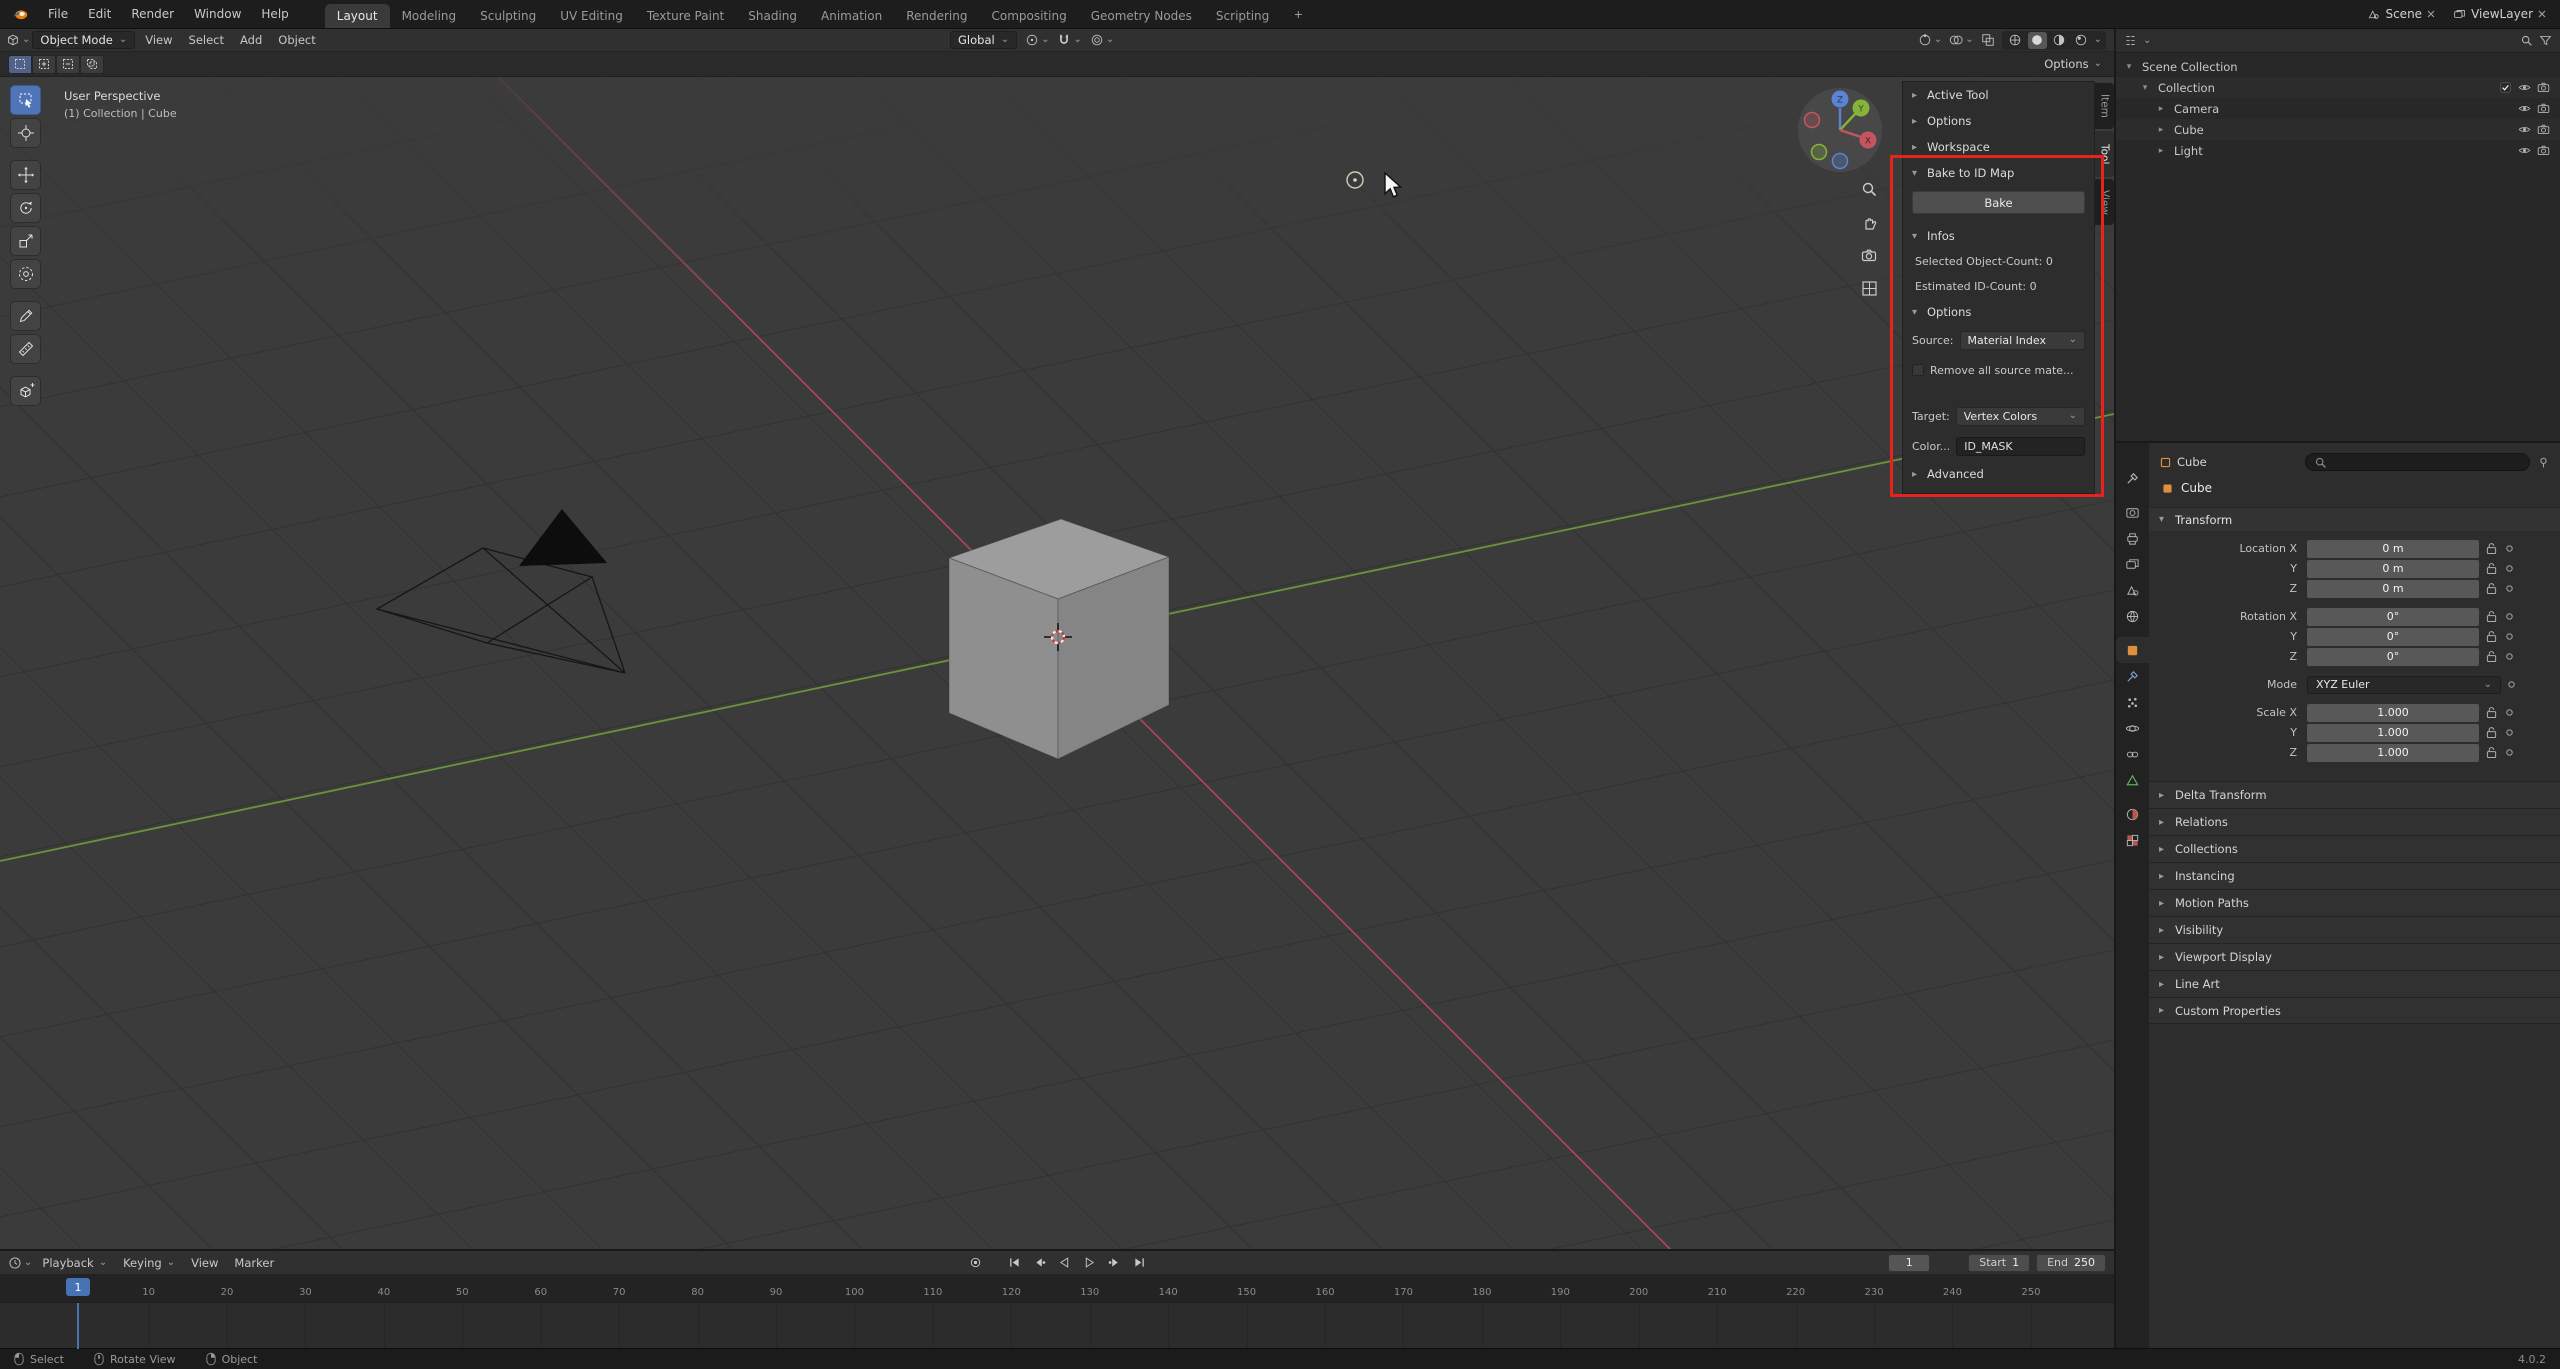 This screenshot has height=1369, width=2560. I want to click on remove-source-checkbox, so click(1918, 370).